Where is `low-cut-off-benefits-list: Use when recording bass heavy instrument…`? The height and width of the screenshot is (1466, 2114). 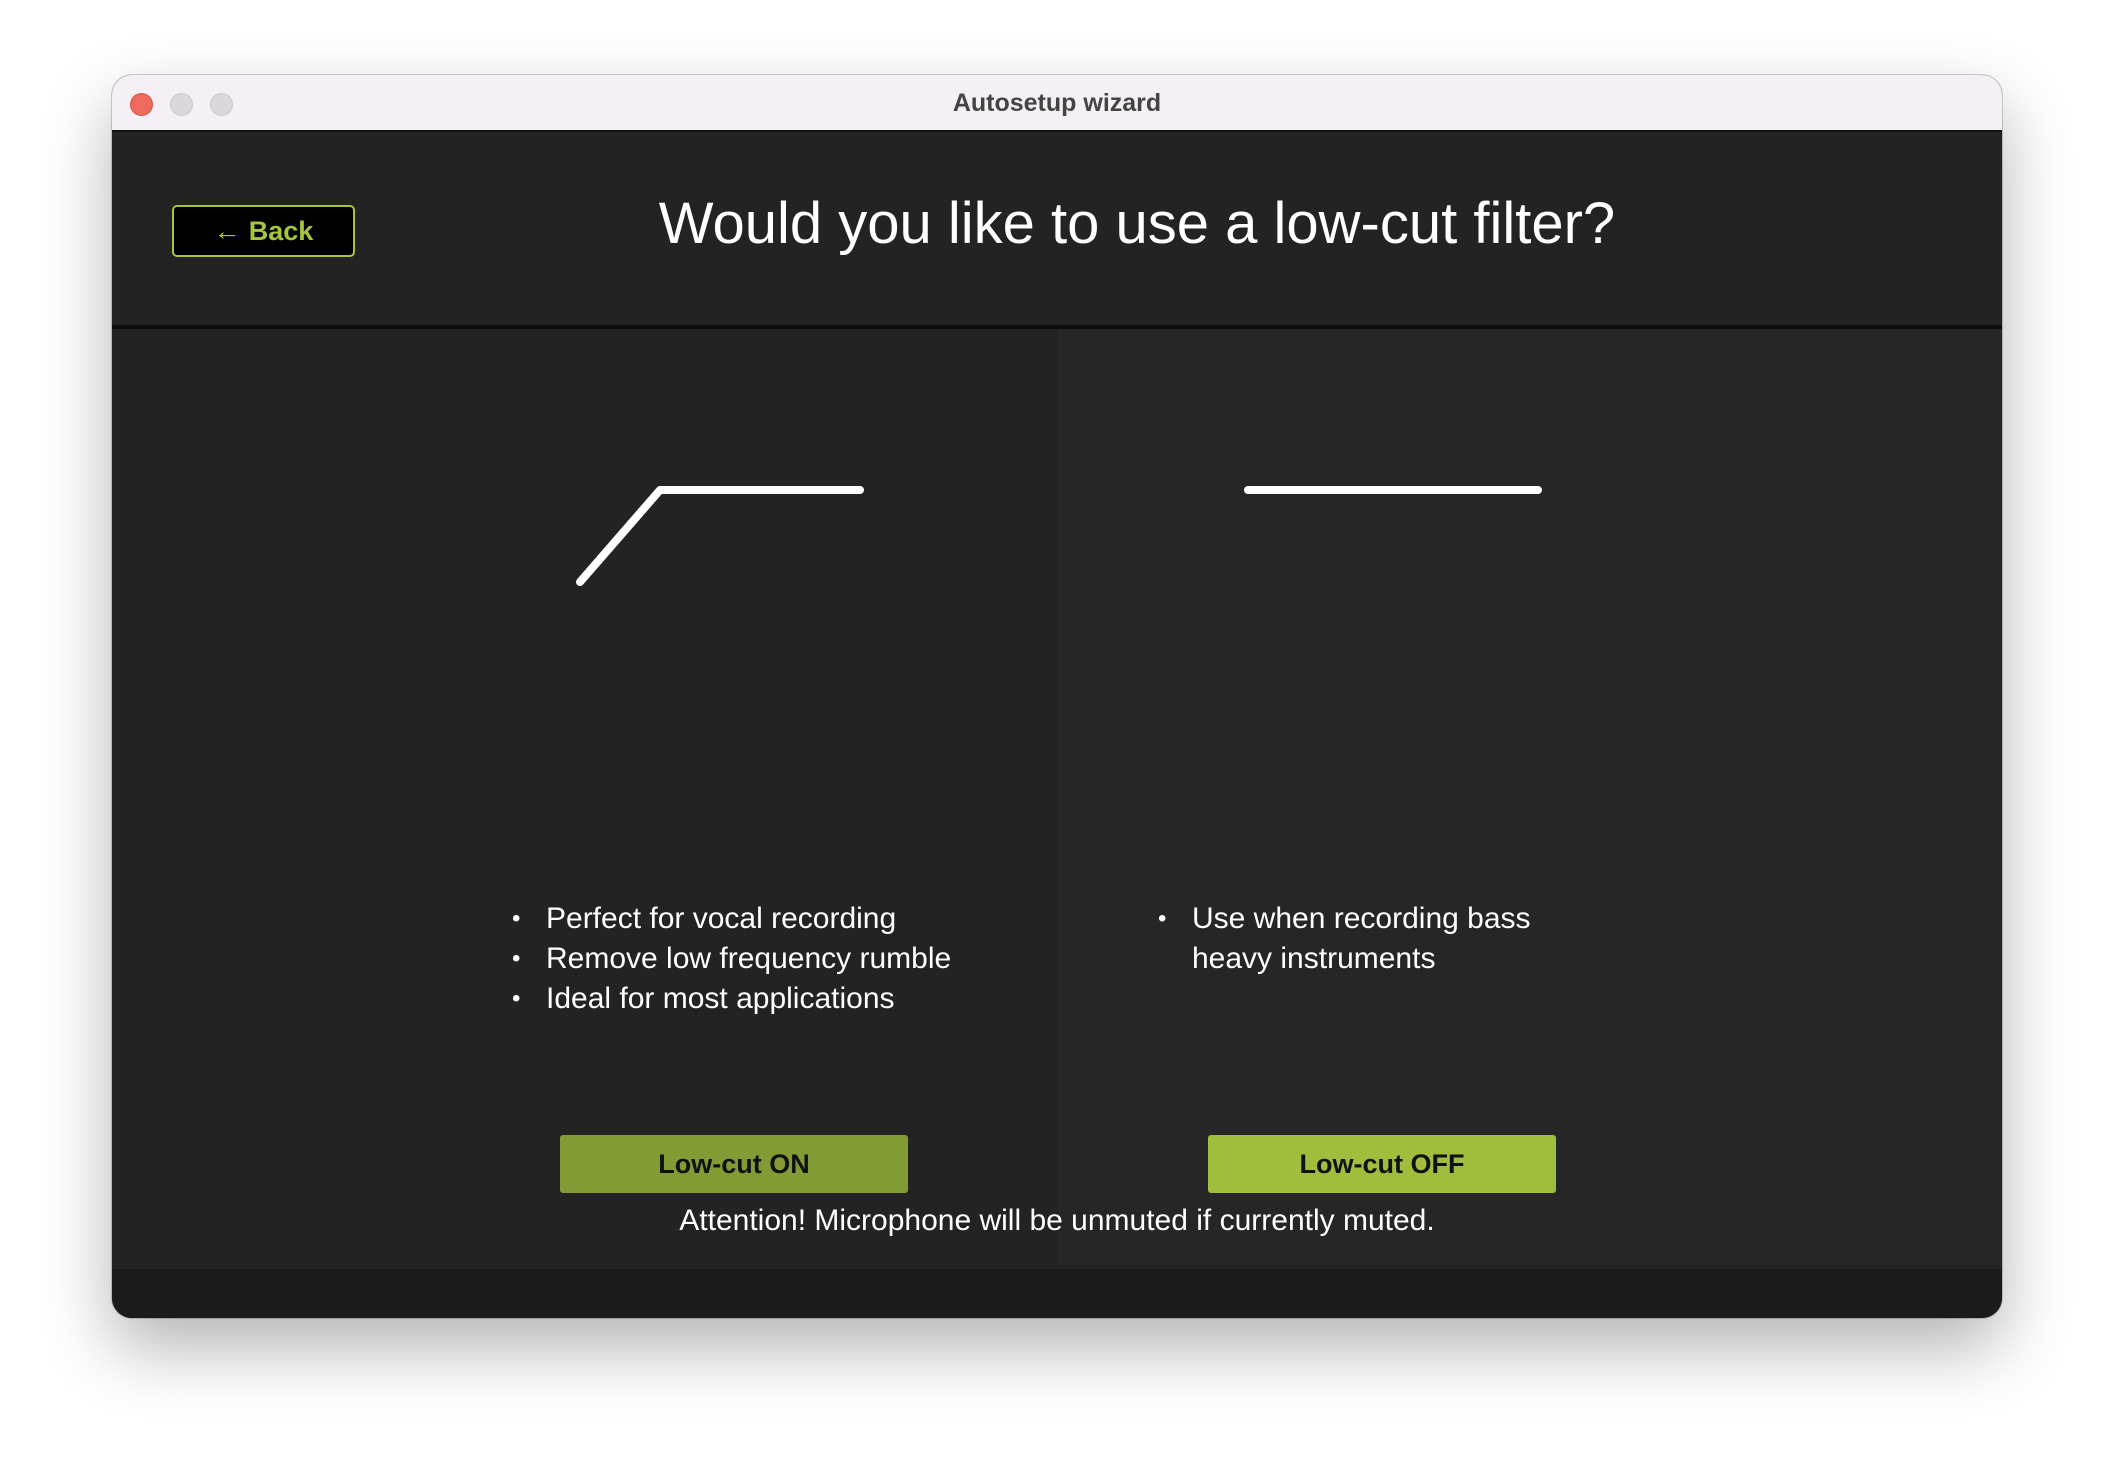 low-cut-off-benefits-list: Use when recording bass heavy instrument… is located at coordinates (1368, 939).